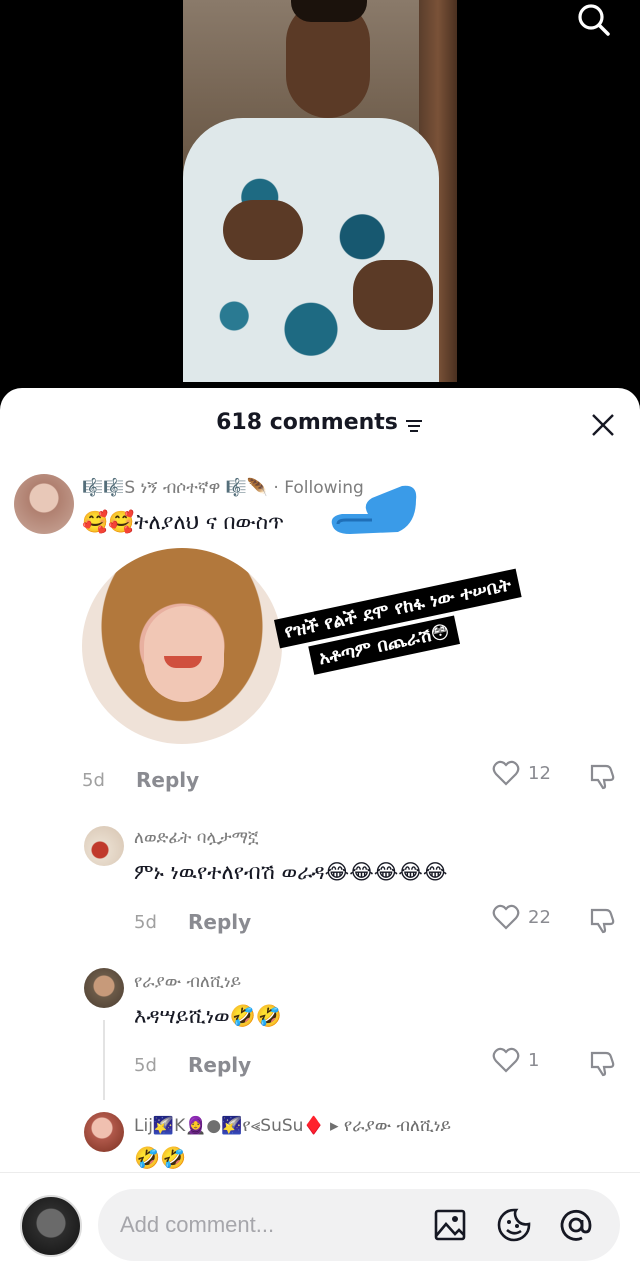 The width and height of the screenshot is (640, 1287). I want to click on video-frame, so click(320, 191).